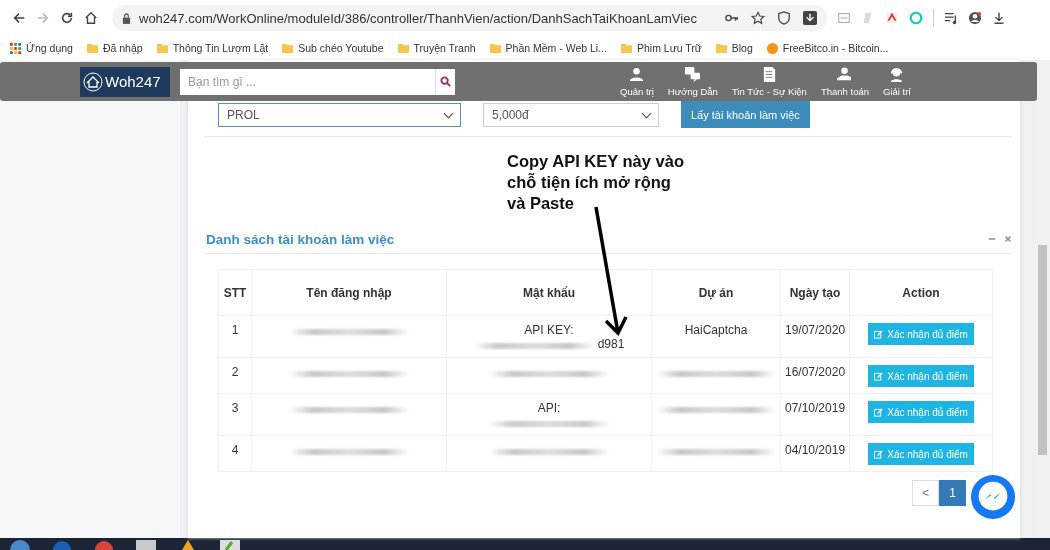 This screenshot has height=550, width=1050. I want to click on bookmark: Truyện Tranh, so click(436, 48).